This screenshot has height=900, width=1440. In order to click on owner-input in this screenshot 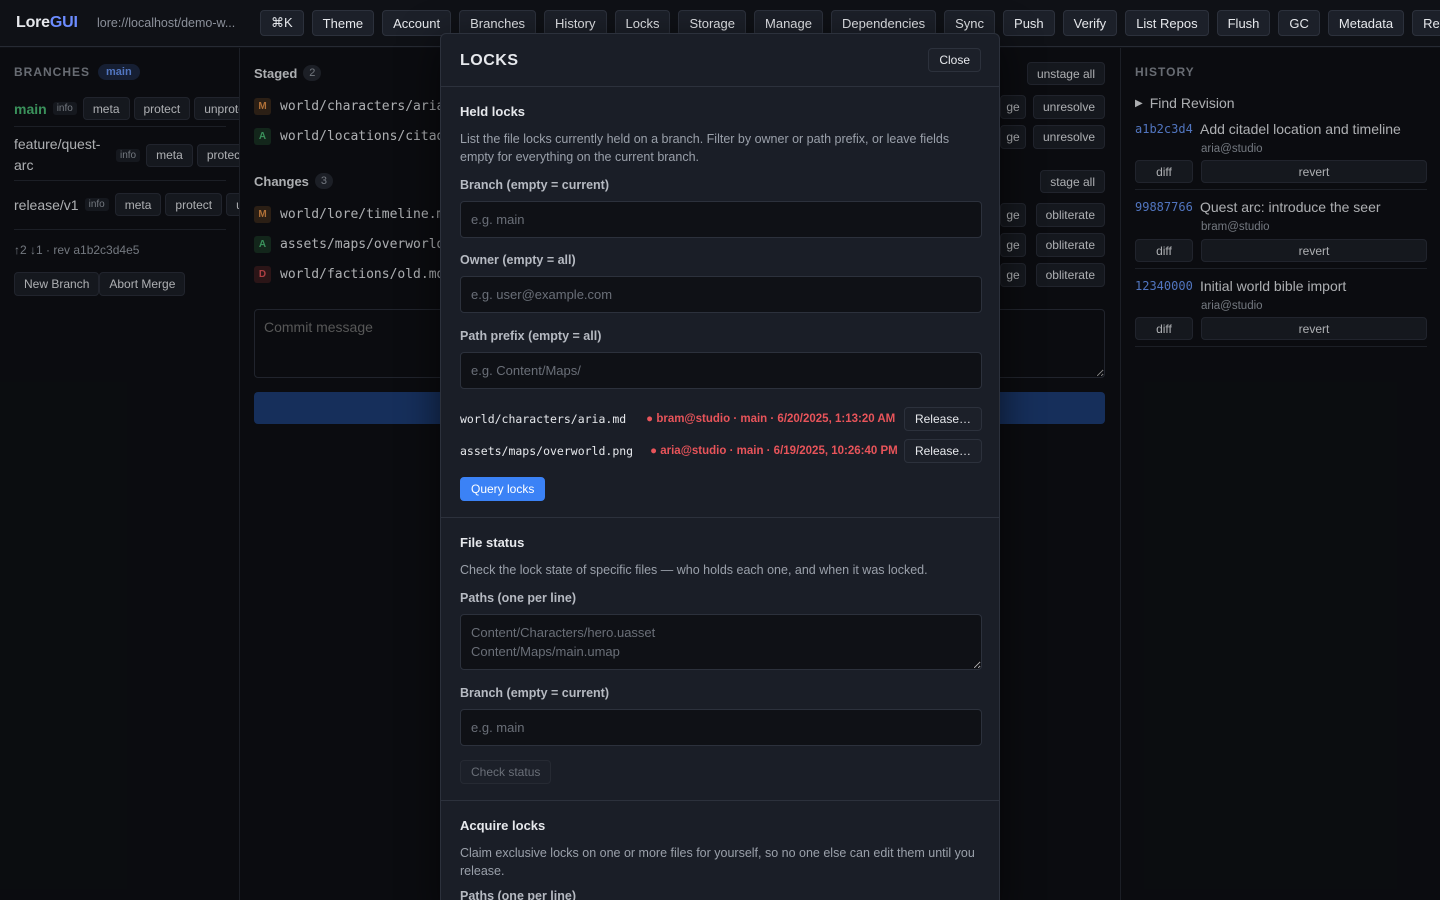, I will do `click(721, 294)`.